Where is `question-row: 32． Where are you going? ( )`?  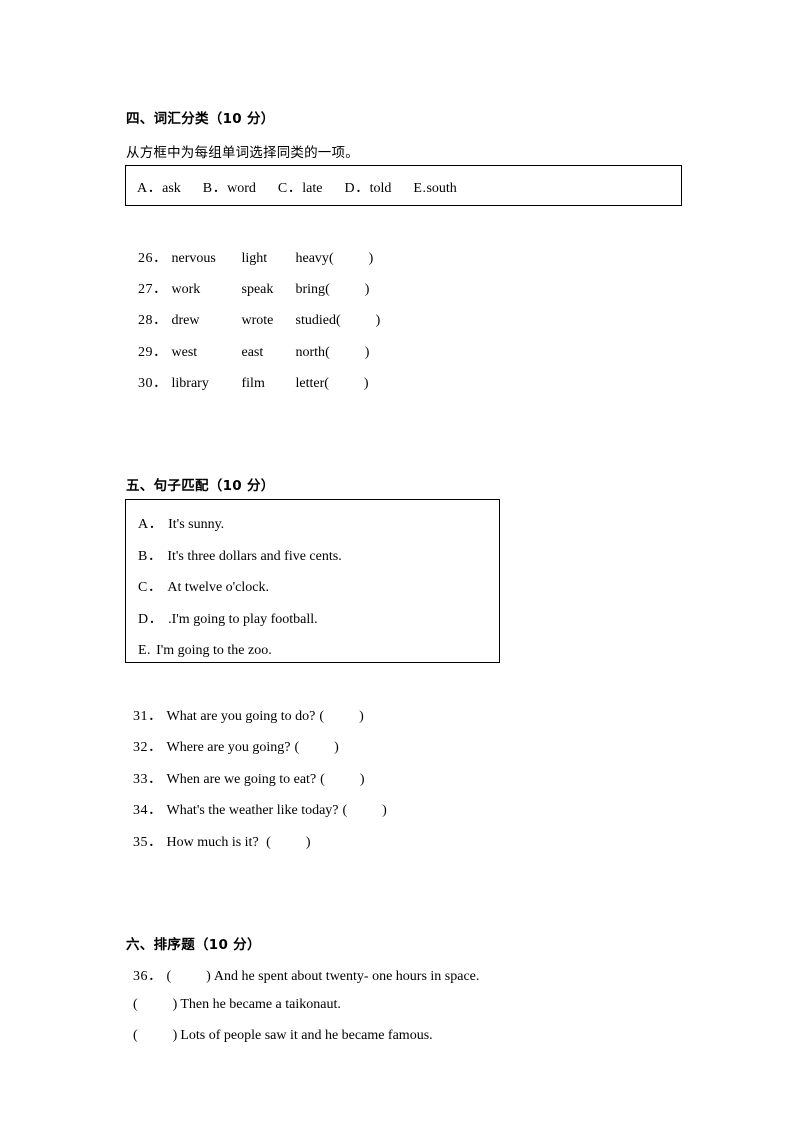
question-row: 32． Where are you going? ( ) is located at coordinates (236, 746).